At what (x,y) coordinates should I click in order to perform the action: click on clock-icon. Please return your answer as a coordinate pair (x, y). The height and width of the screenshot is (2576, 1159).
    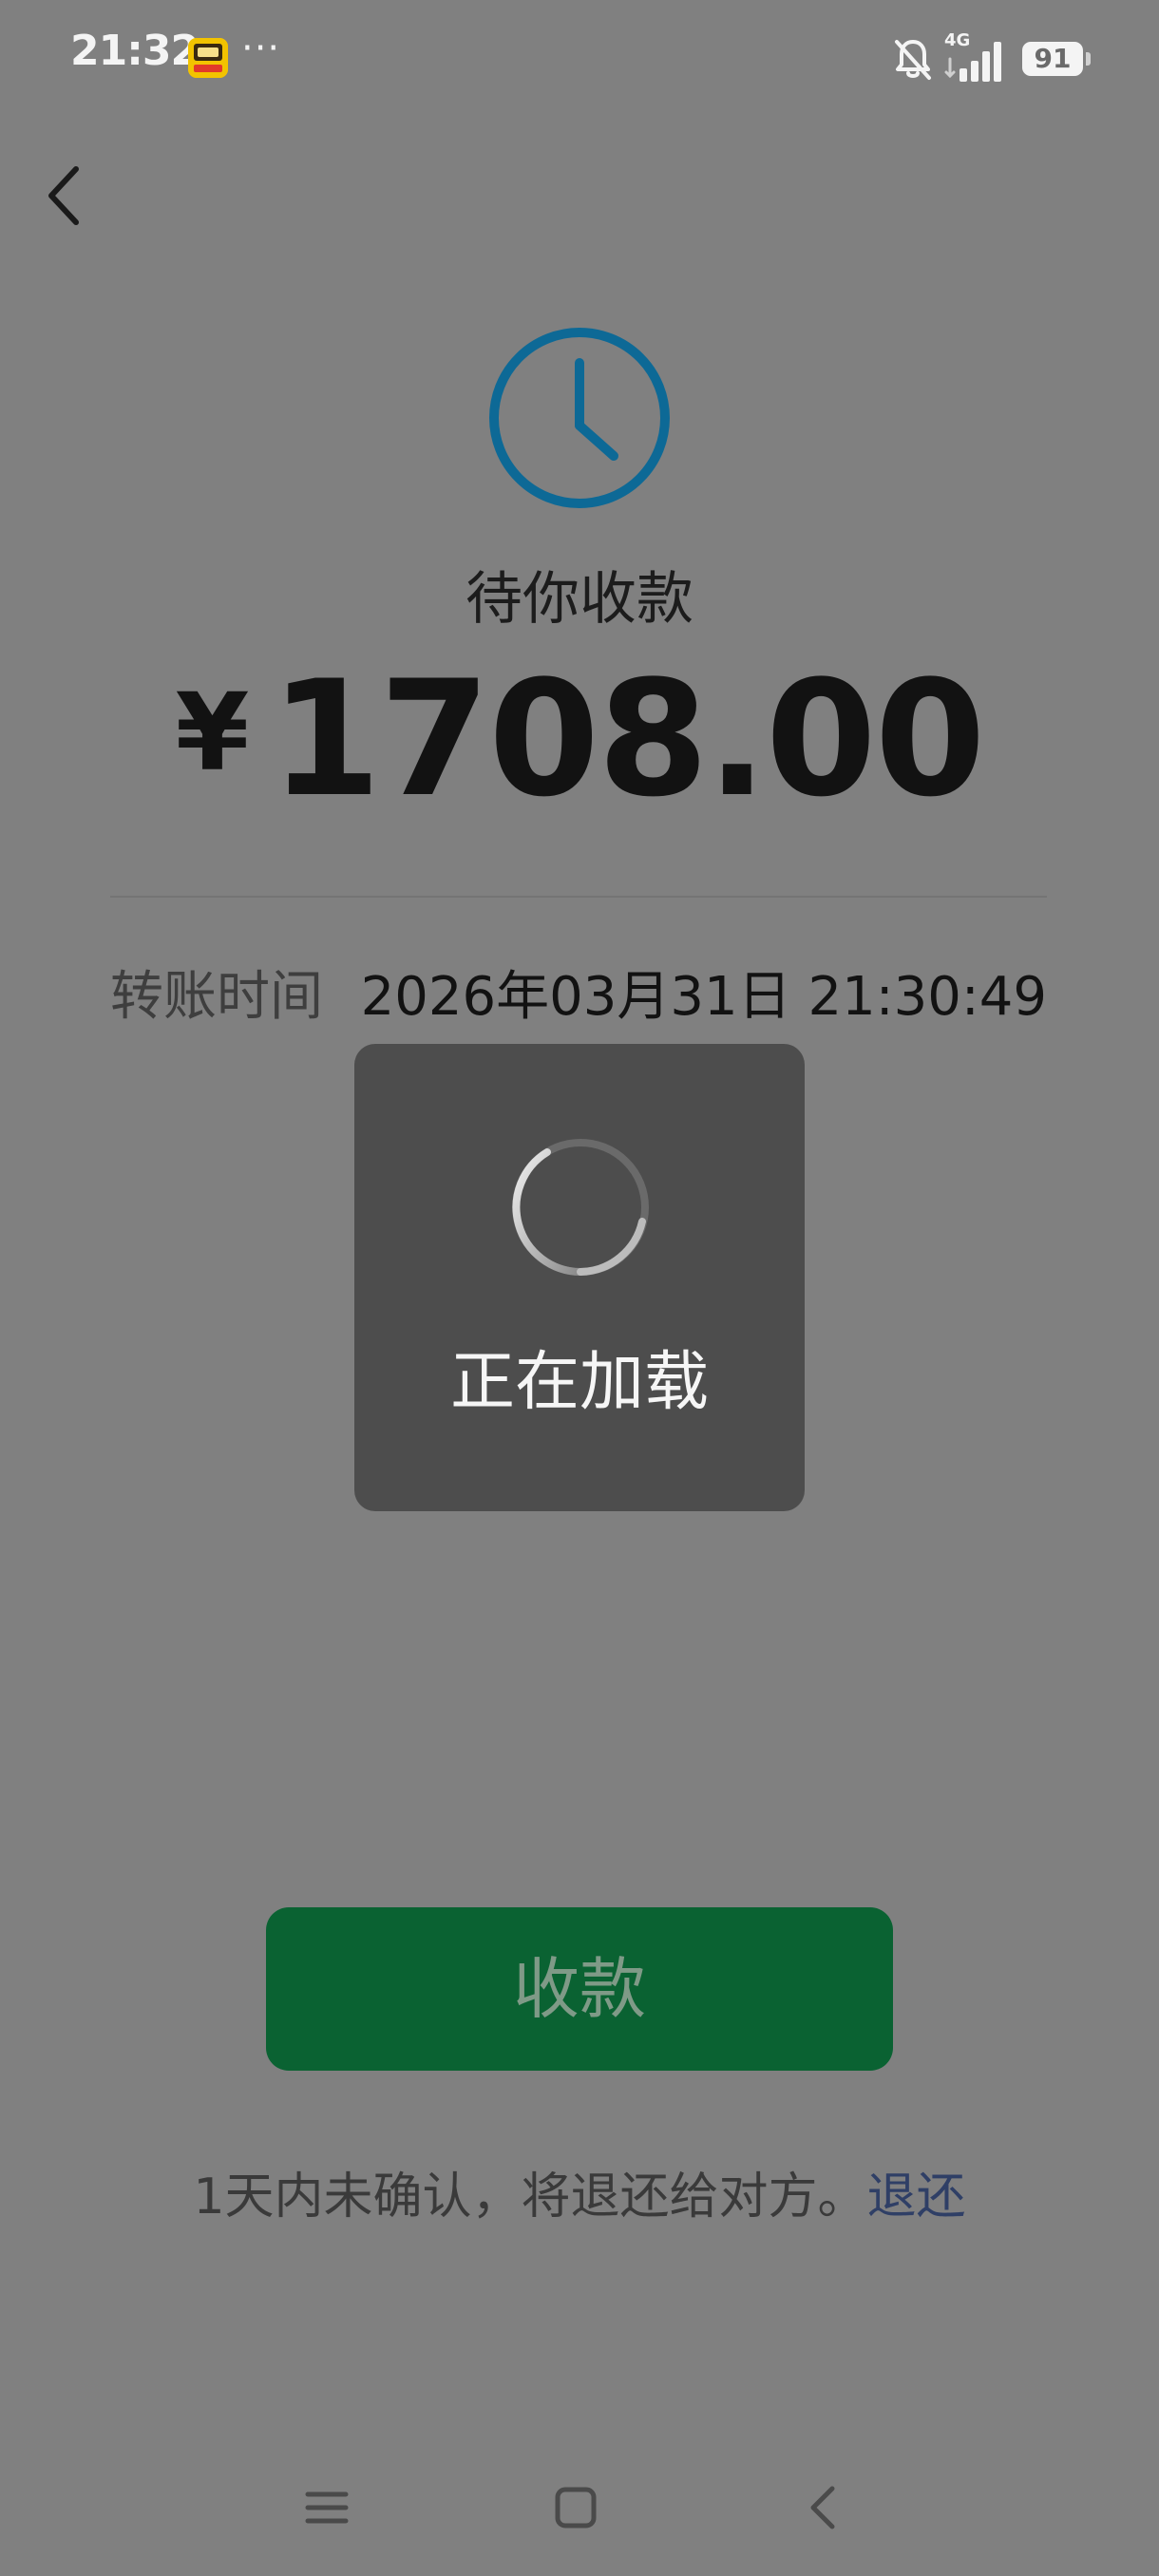
    Looking at the image, I should click on (579, 418).